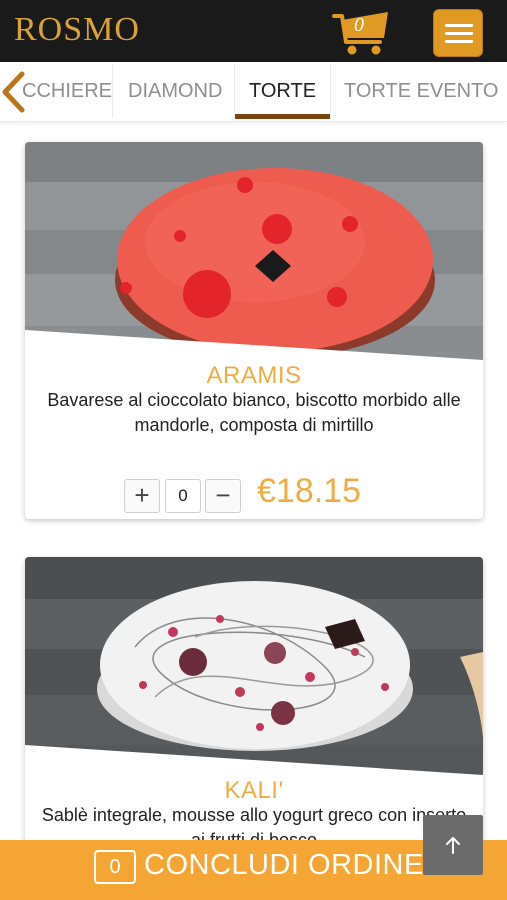 The height and width of the screenshot is (900, 507). Describe the element at coordinates (142, 496) in the screenshot. I see `quantity-increase-button: +` at that location.